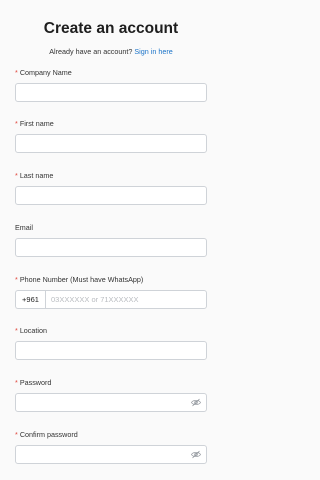 The height and width of the screenshot is (480, 320). What do you see at coordinates (36, 175) in the screenshot?
I see `last-name-label-text: Last name` at bounding box center [36, 175].